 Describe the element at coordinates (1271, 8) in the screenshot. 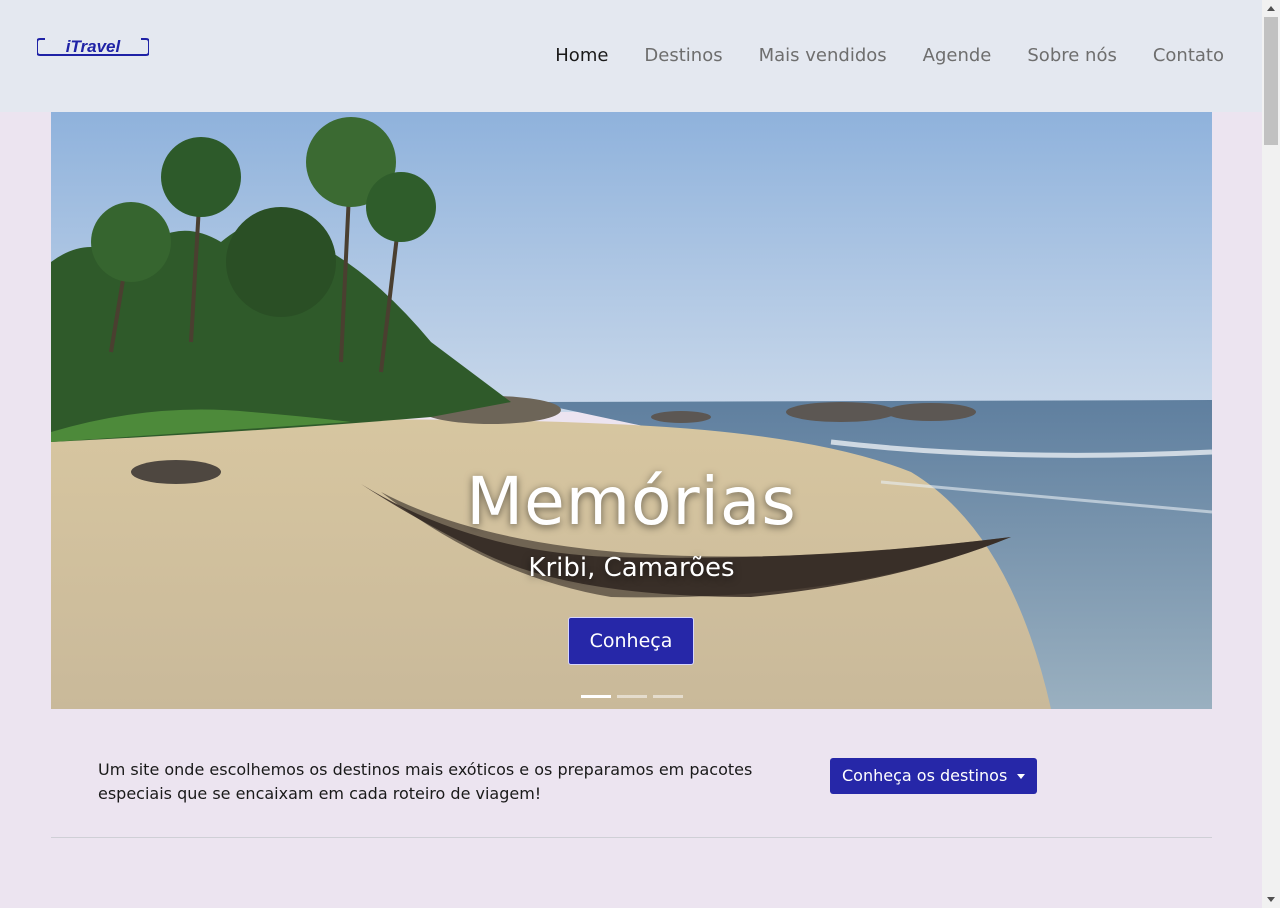

I see `scroll-up-arrow-icon` at that location.